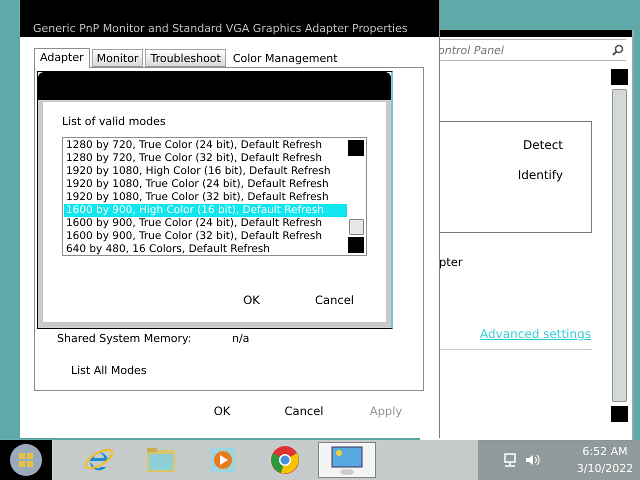 The height and width of the screenshot is (480, 640). What do you see at coordinates (205, 223) in the screenshot?
I see `mode-item: 1600 by 900, True Color (24 bit), Default Refresh` at bounding box center [205, 223].